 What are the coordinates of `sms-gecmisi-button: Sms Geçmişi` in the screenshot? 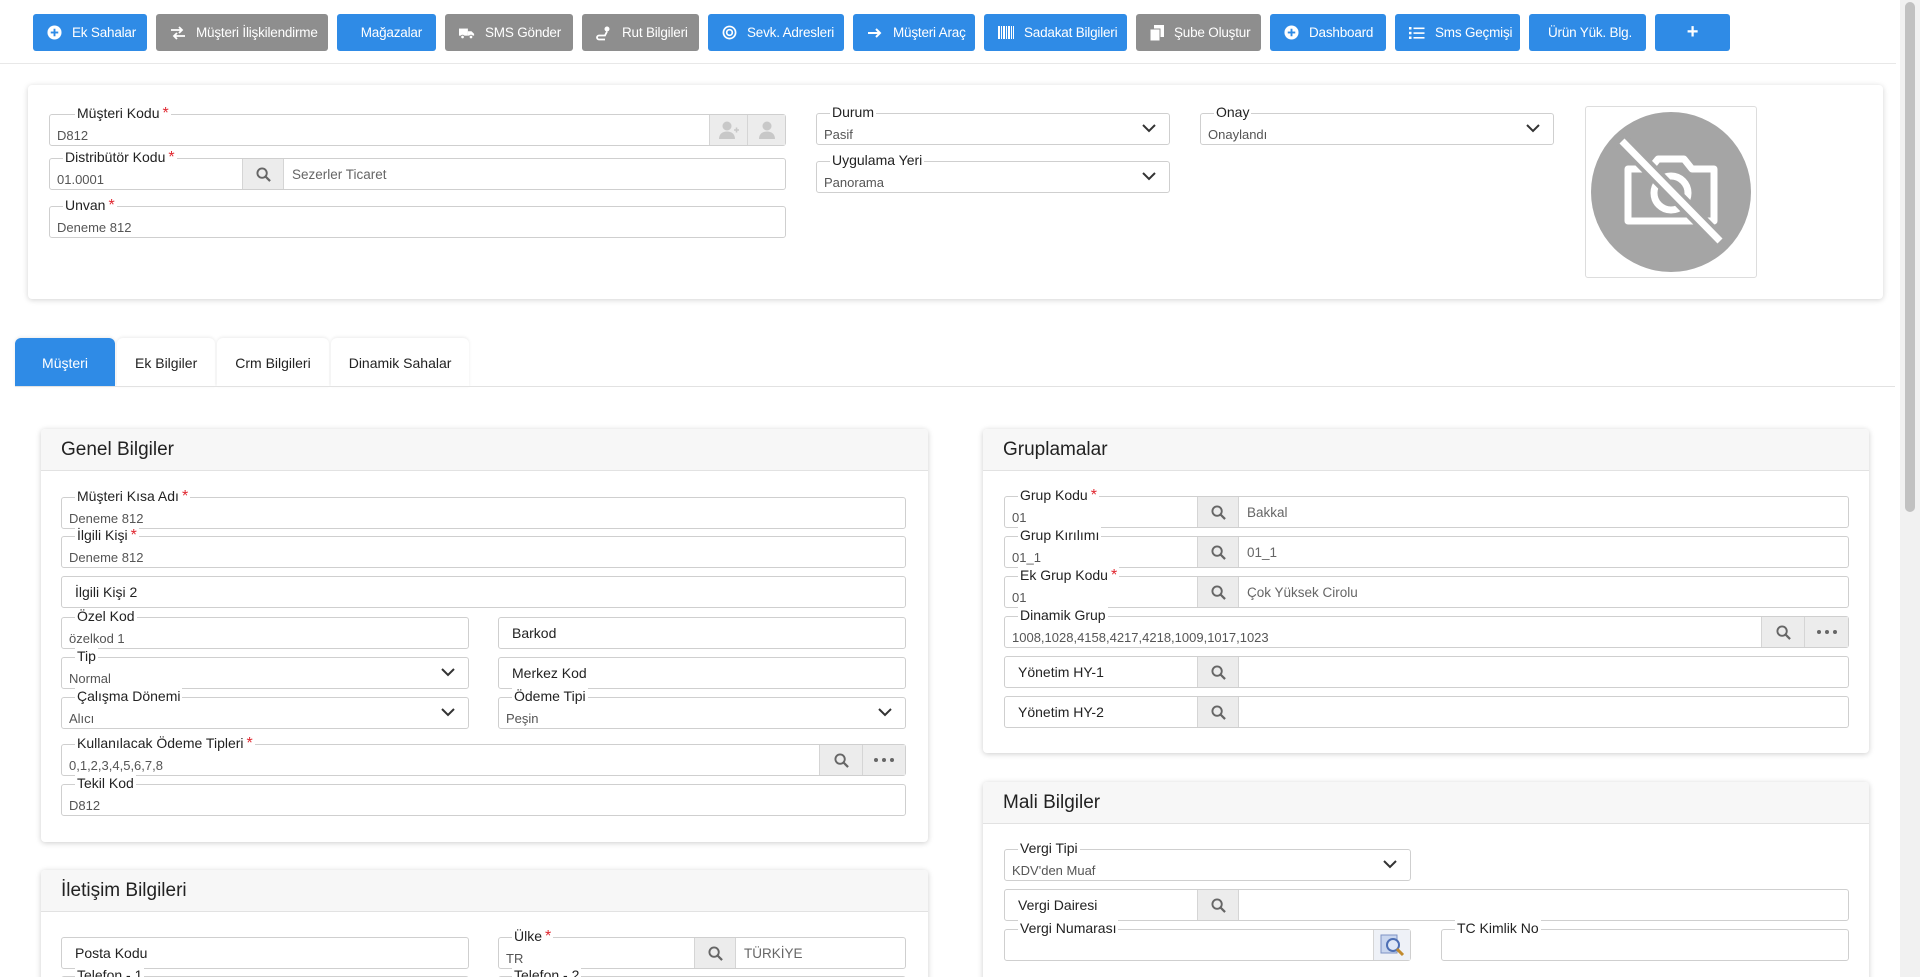 It's located at (1457, 32).